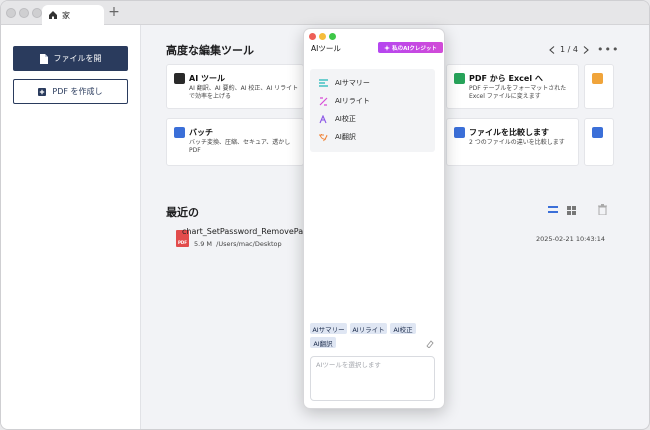 The width and height of the screenshot is (650, 430). What do you see at coordinates (203, 244) in the screenshot?
I see `file-size: 5.9 M` at bounding box center [203, 244].